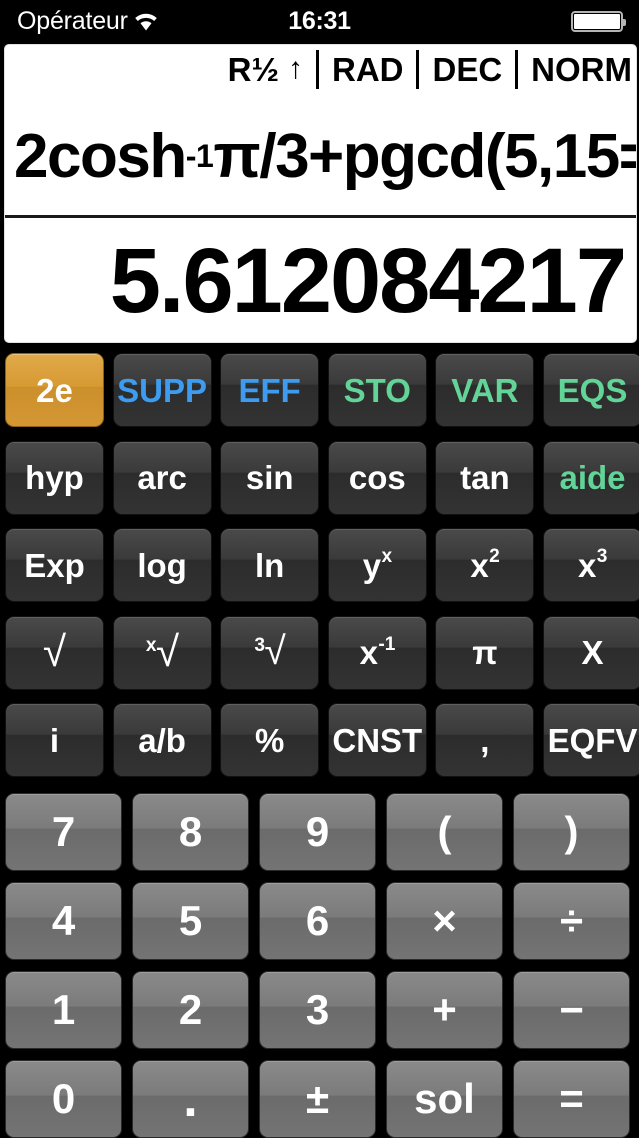 The image size is (639, 1138). I want to click on key-label: 1, so click(63, 1009).